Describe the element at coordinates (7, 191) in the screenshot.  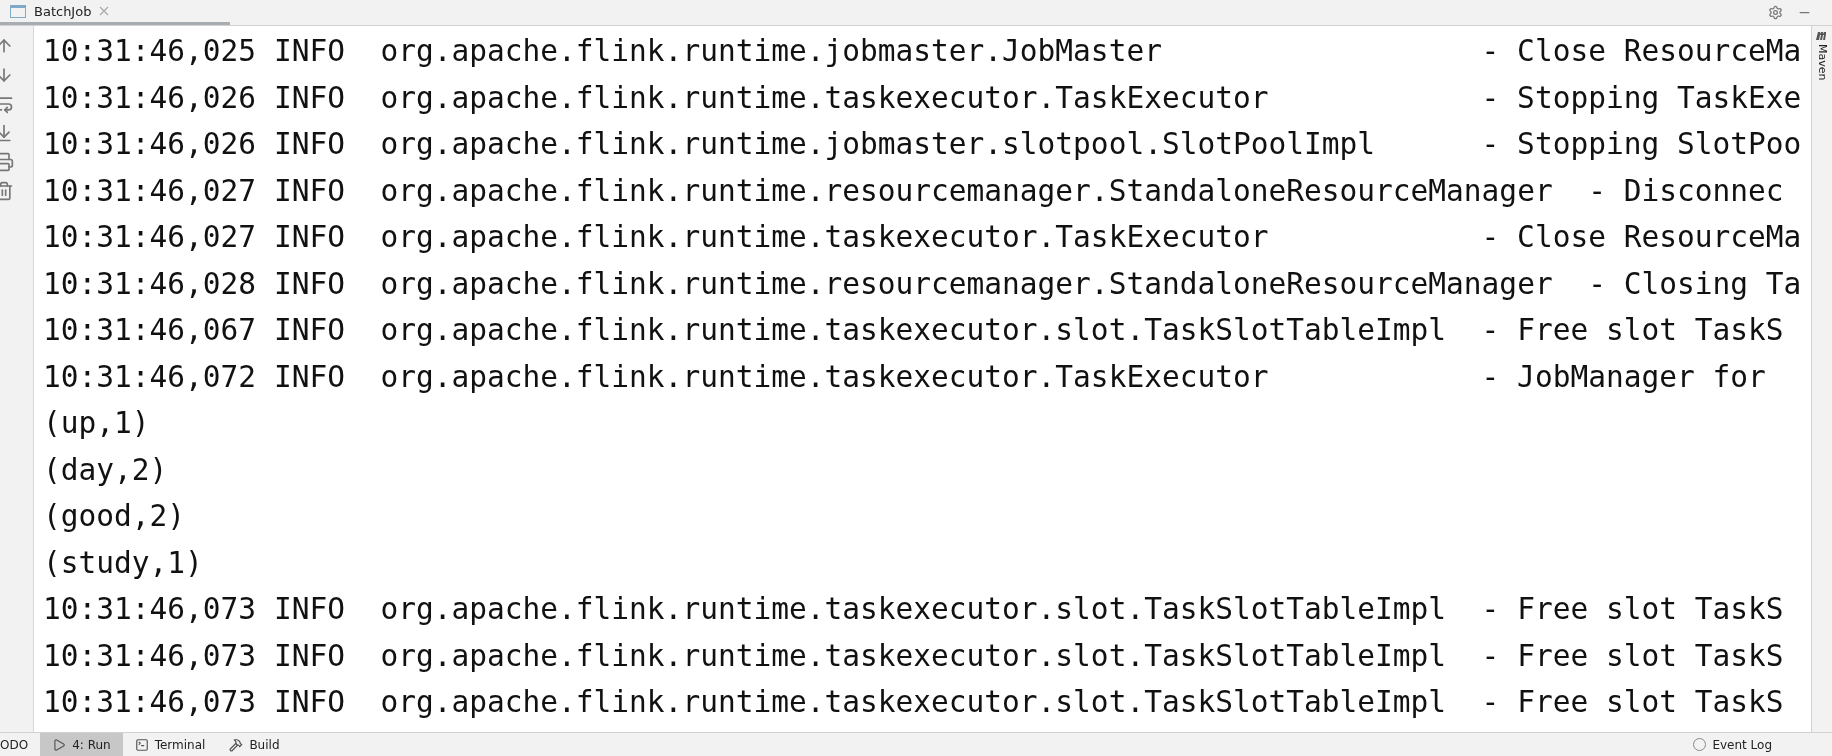
I see `trash-icon` at that location.